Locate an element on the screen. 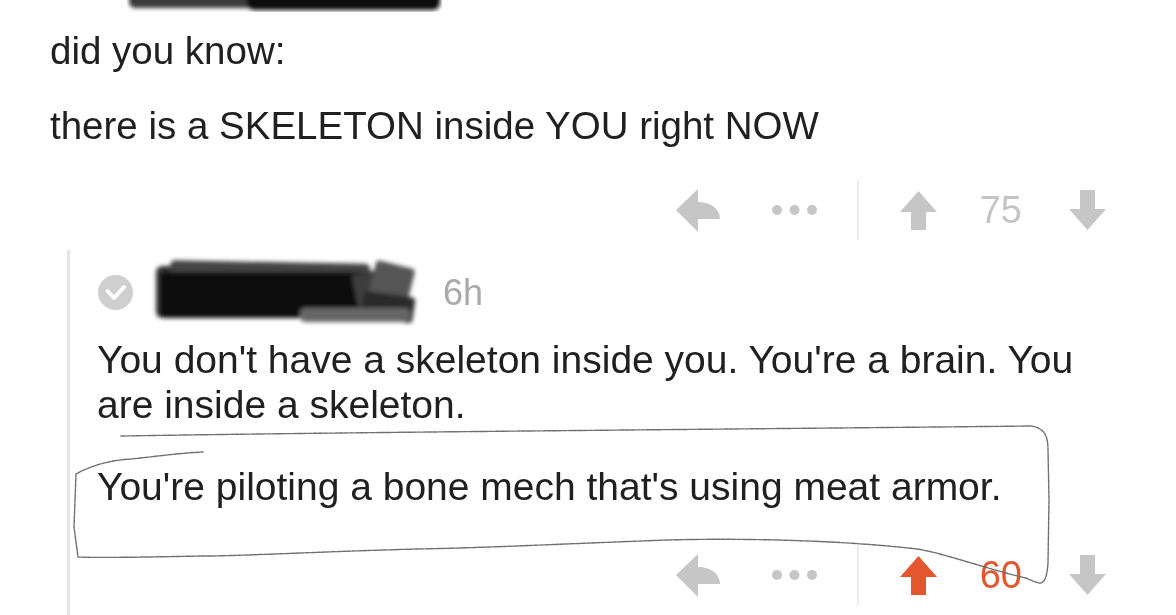 The image size is (1176, 615). post-text: there is a SKELETON inside YOU right NOW is located at coordinates (434, 126).